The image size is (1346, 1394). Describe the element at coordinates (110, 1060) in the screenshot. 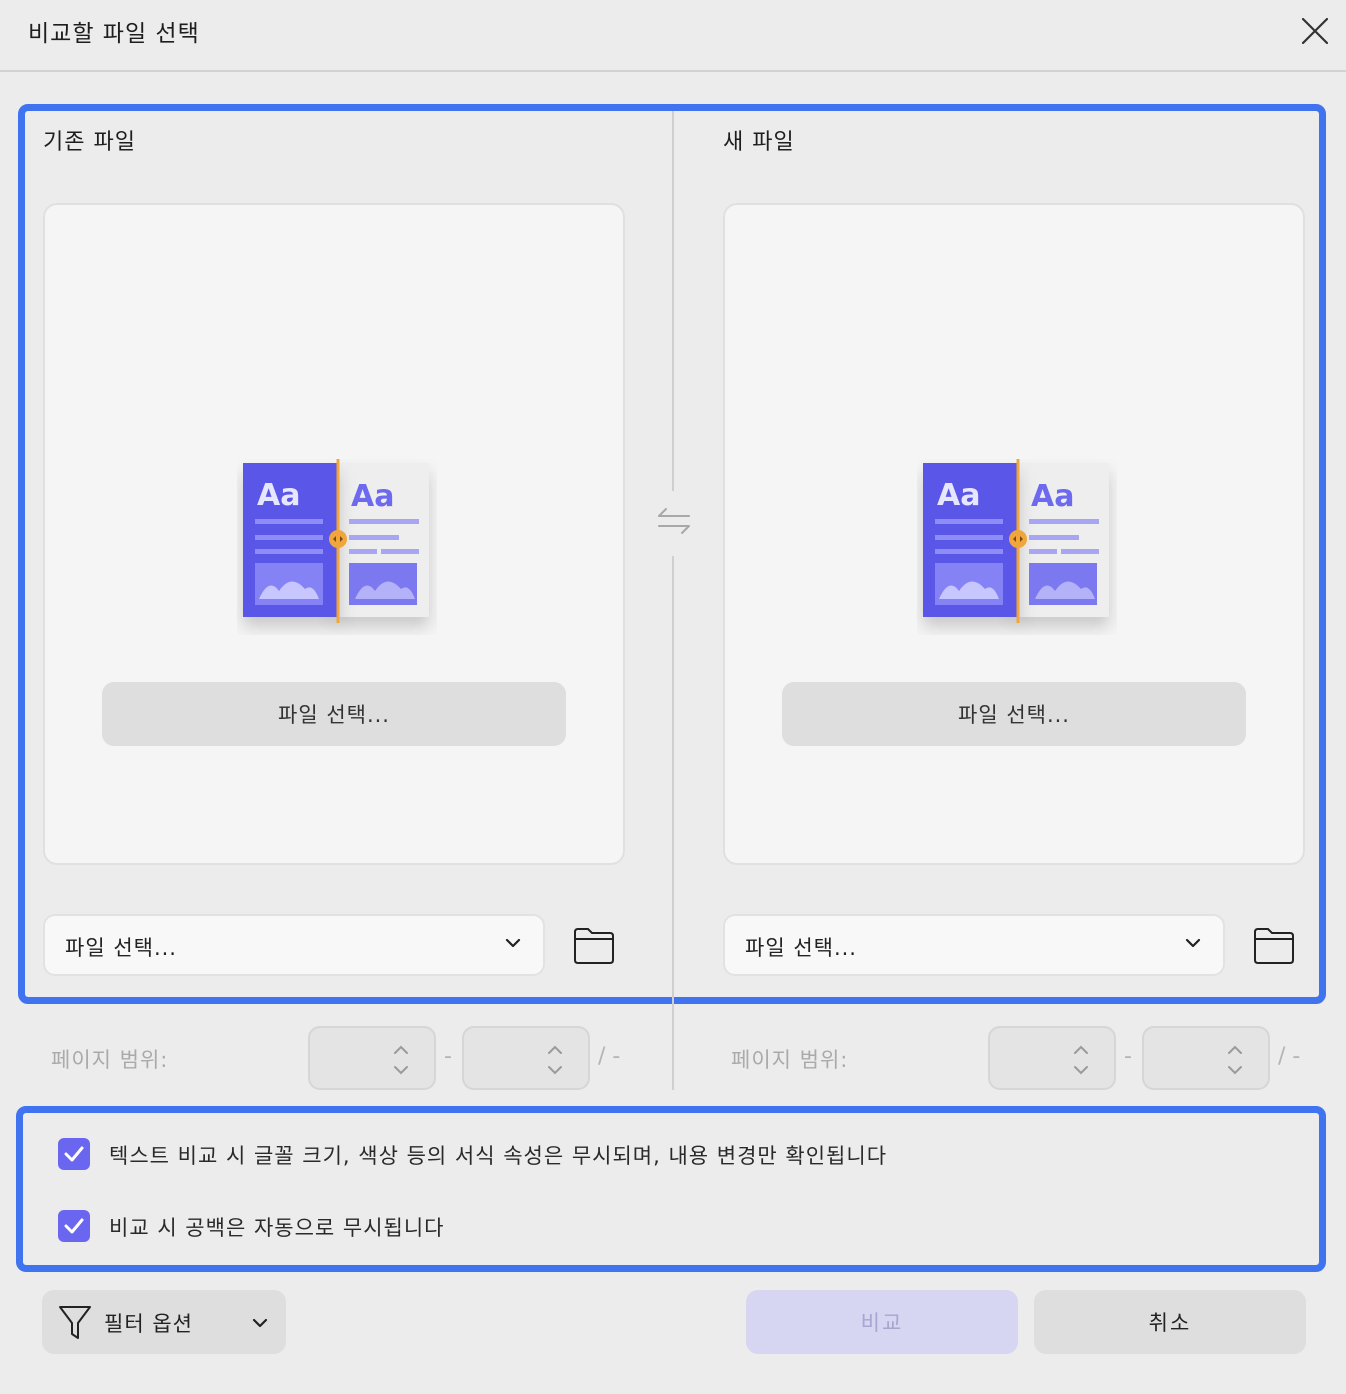

I see `old-page-range-label: 페이지 범위:` at that location.